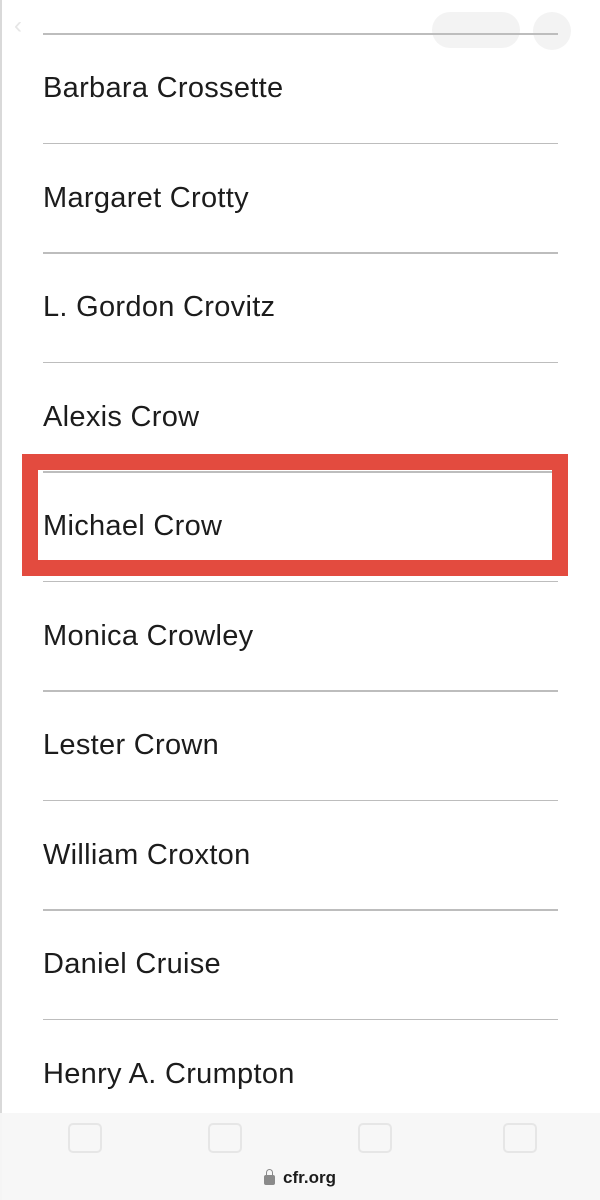  What do you see at coordinates (1, 600) in the screenshot?
I see `page-edge` at bounding box center [1, 600].